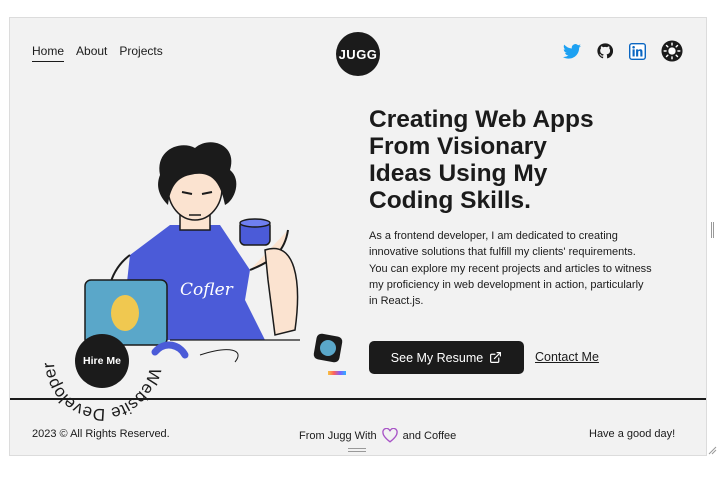 The height and width of the screenshot is (480, 720). What do you see at coordinates (437, 357) in the screenshot?
I see `see-resume-label: See My Resume` at bounding box center [437, 357].